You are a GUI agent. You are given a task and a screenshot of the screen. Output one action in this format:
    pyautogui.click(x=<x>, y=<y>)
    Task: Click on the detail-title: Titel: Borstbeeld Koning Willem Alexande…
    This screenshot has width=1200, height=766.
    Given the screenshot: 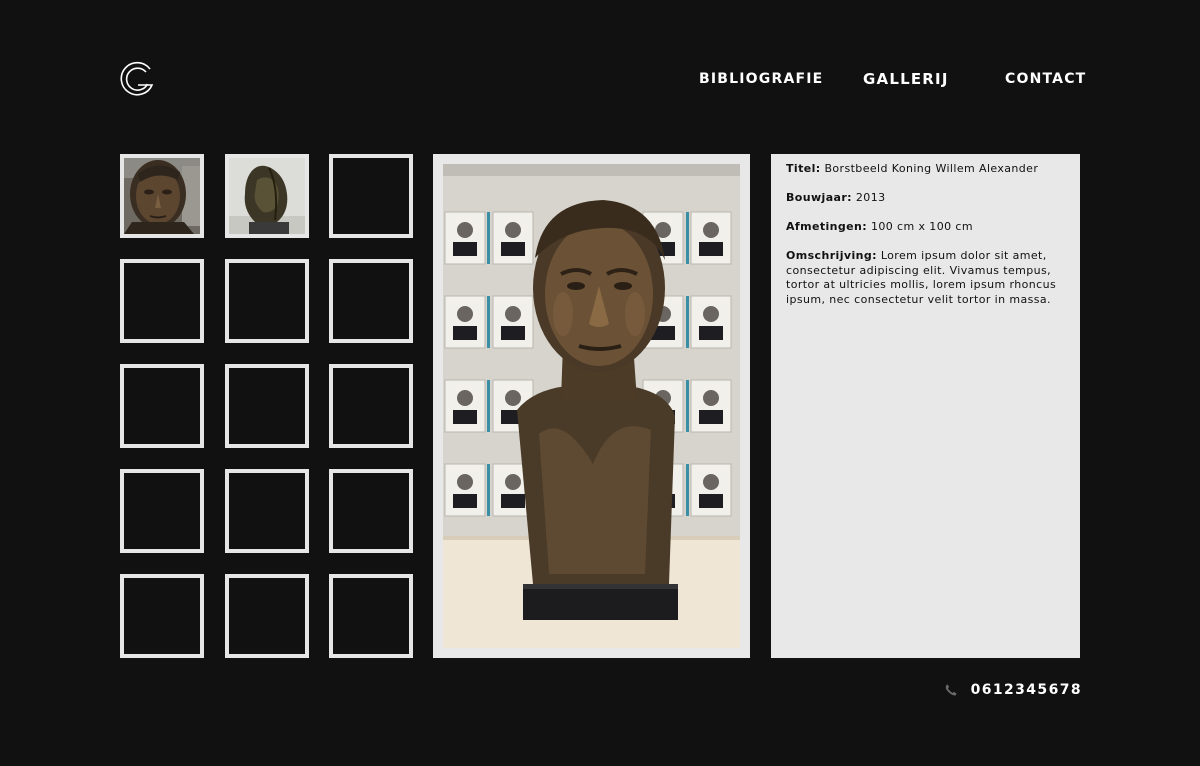 What is the action you would take?
    pyautogui.click(x=926, y=169)
    